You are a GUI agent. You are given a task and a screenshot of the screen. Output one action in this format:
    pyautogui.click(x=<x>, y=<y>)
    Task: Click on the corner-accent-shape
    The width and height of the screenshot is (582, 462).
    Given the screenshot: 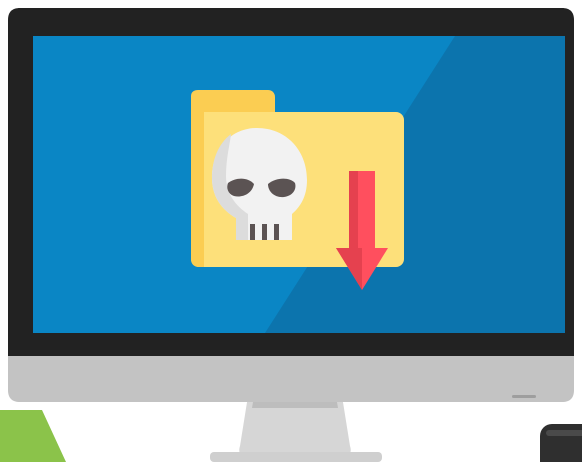 What is the action you would take?
    pyautogui.click(x=33, y=436)
    